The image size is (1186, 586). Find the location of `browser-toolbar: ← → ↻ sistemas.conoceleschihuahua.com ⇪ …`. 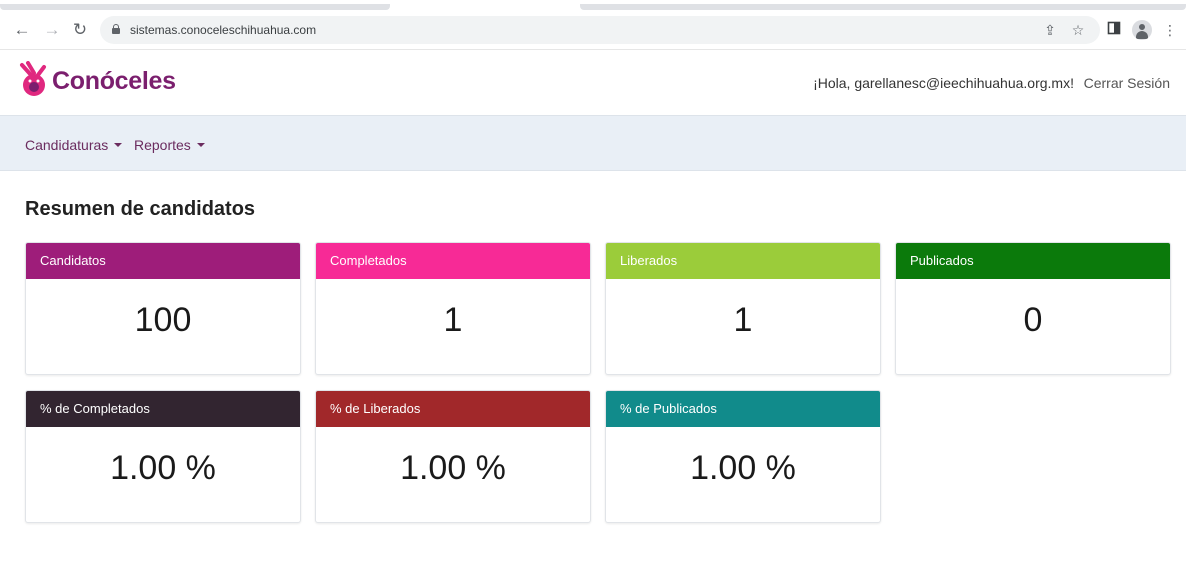

browser-toolbar: ← → ↻ sistemas.conoceleschihuahua.com ⇪ … is located at coordinates (593, 30).